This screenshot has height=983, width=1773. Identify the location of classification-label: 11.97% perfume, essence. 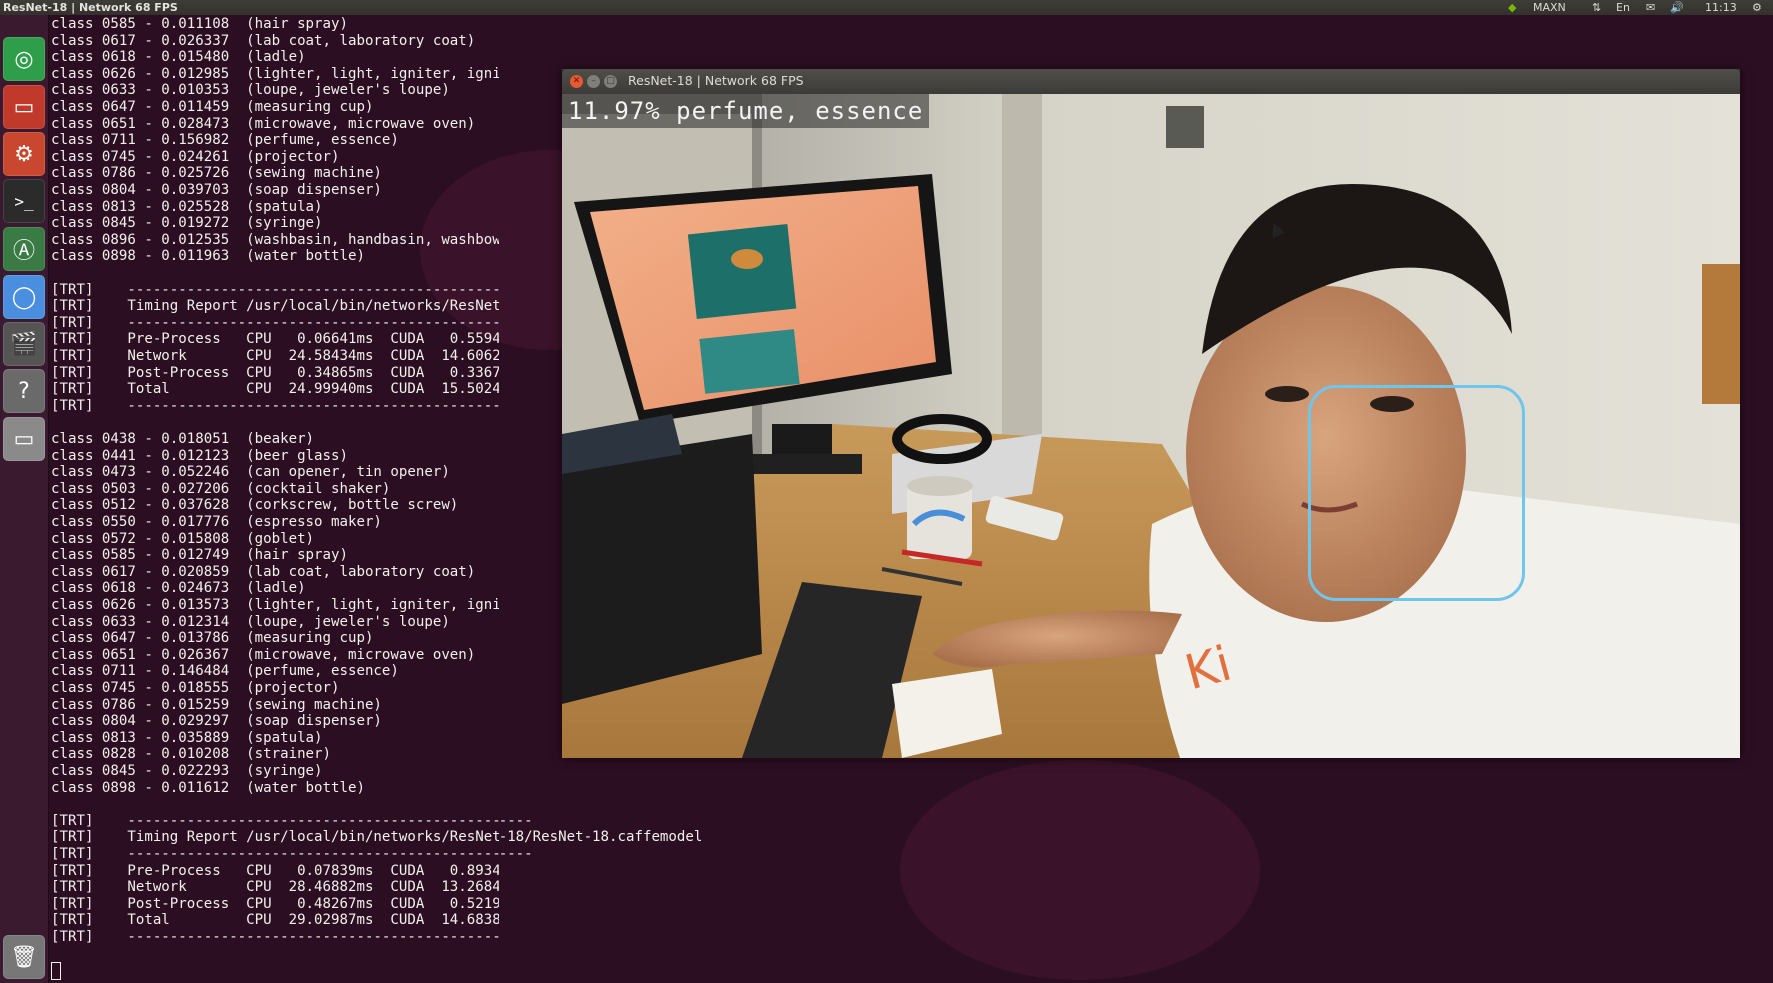
(746, 111).